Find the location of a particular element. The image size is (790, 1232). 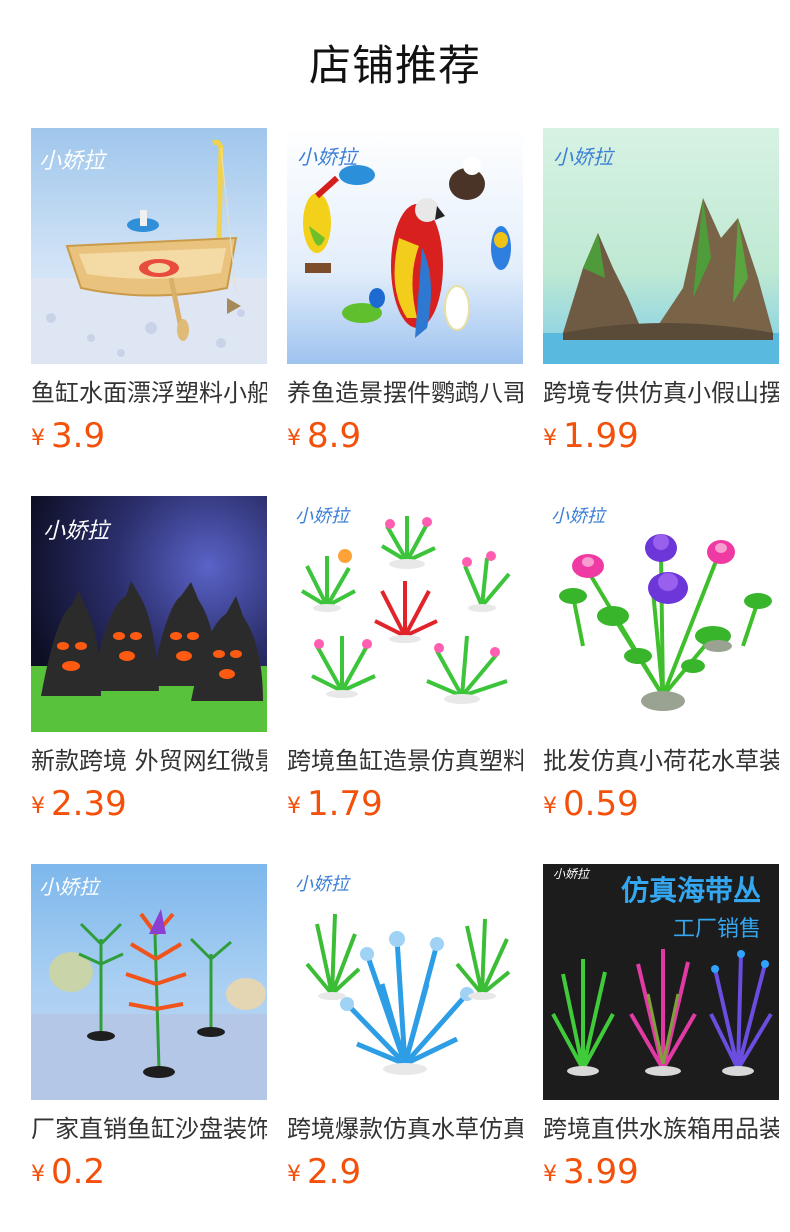

product-card: 小娇拉 厂家直销鱼缸沙盘装饰 ¥0.2 is located at coordinates (149, 1028).